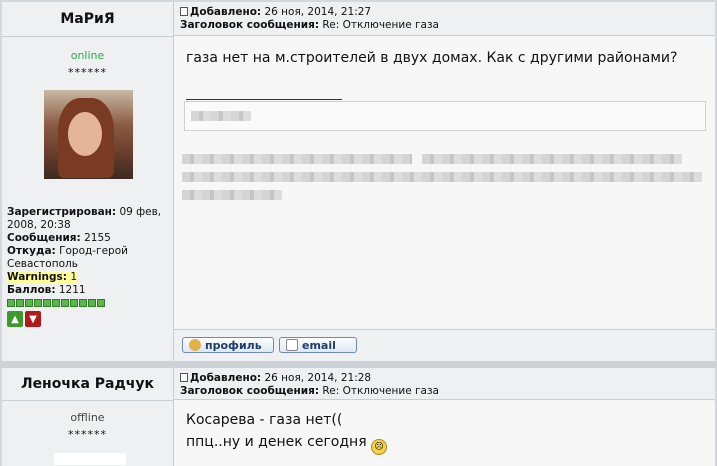 This screenshot has height=466, width=717. What do you see at coordinates (33, 319) in the screenshot?
I see `thumbs-down-icon: ▼` at bounding box center [33, 319].